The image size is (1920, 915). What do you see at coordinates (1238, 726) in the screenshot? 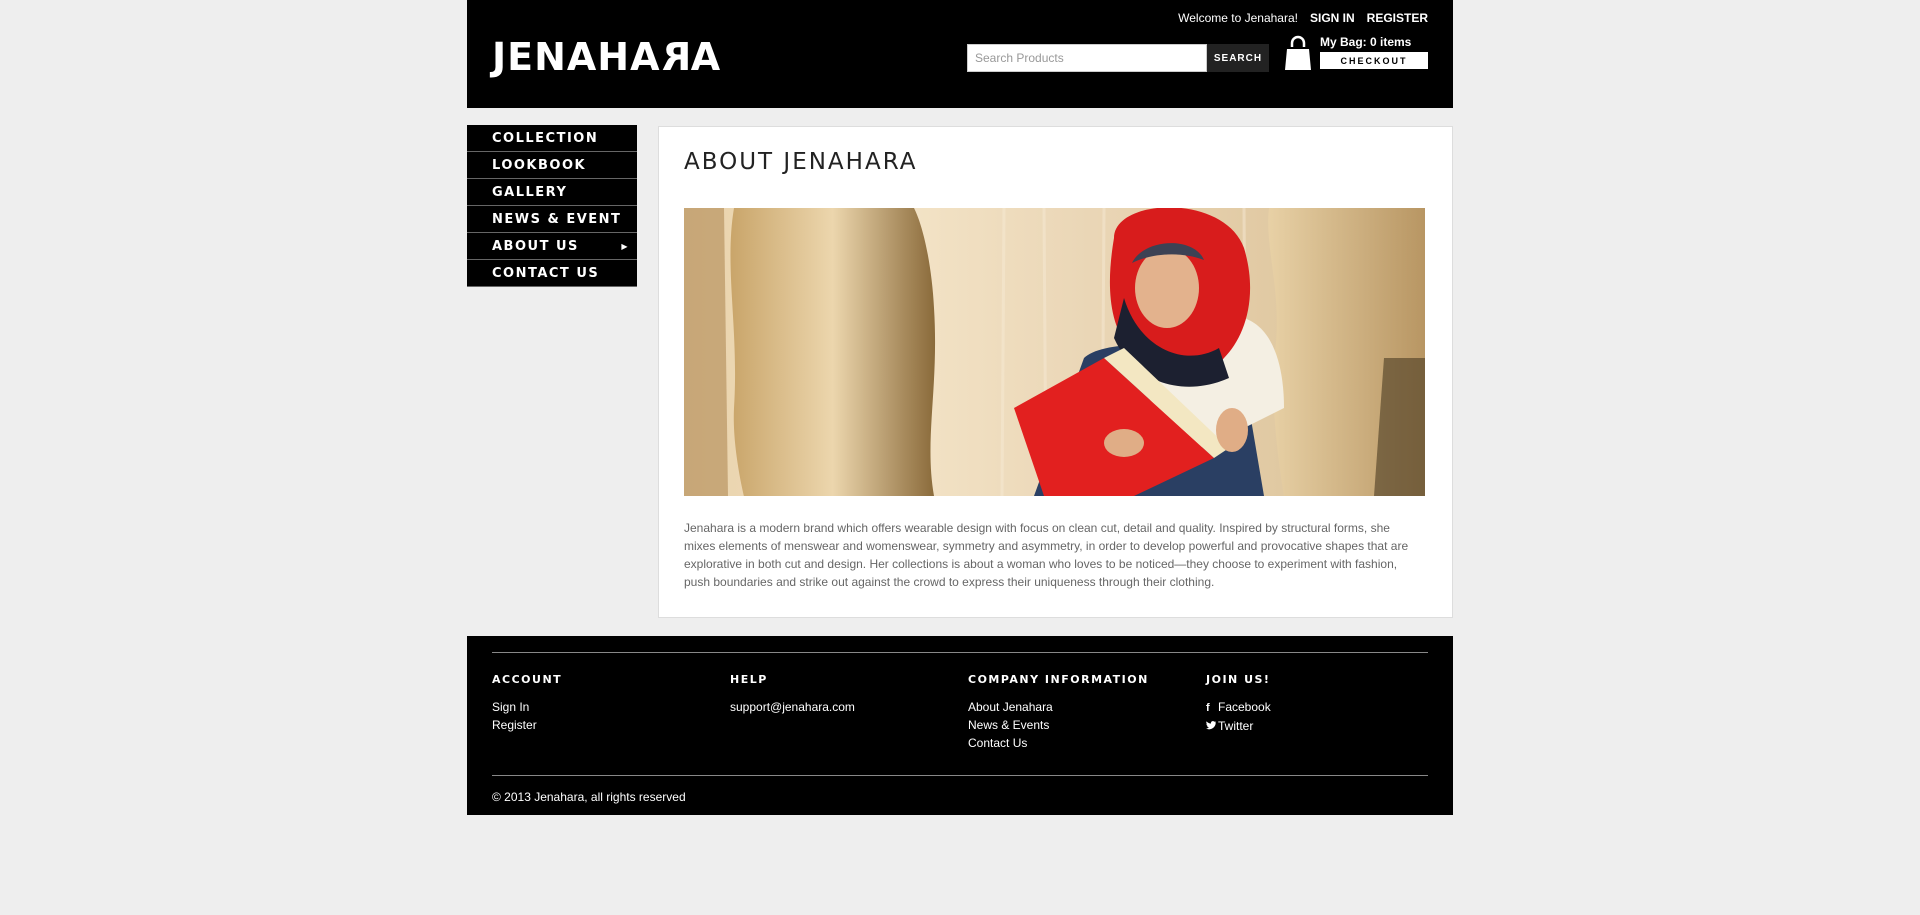
I see `footer-link-twitter: Twitter` at bounding box center [1238, 726].